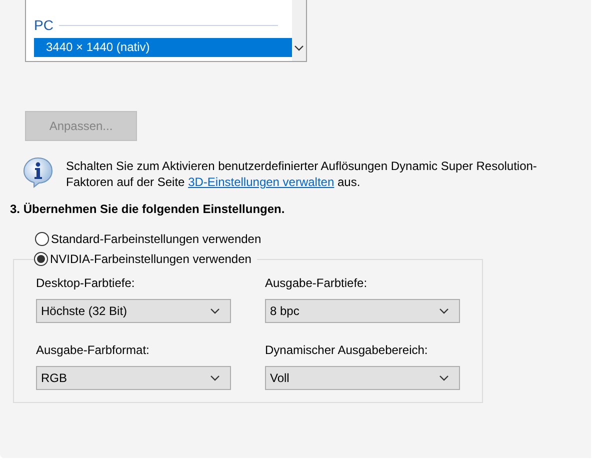 The width and height of the screenshot is (596, 462). What do you see at coordinates (299, 48) in the screenshot?
I see `scroll-down-icon` at bounding box center [299, 48].